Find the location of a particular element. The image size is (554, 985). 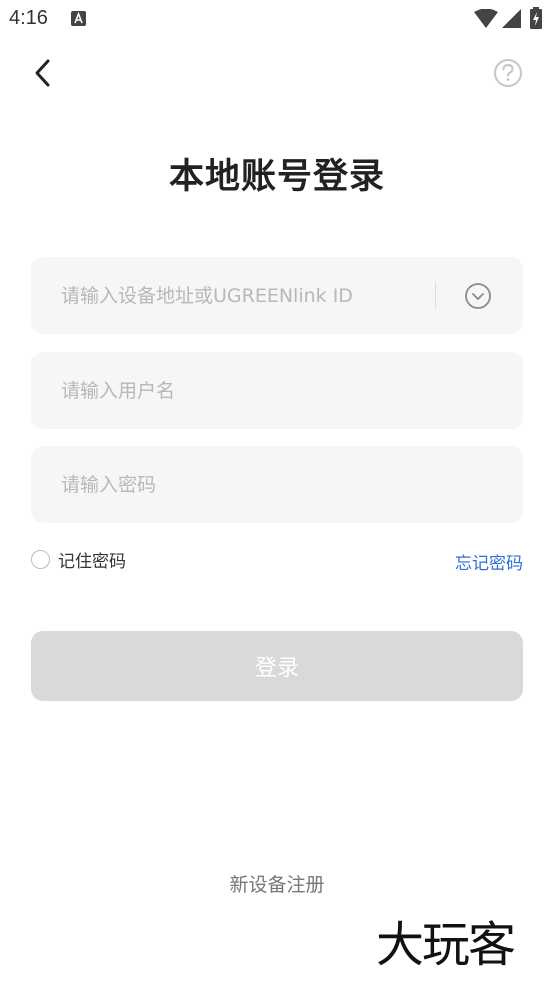

remember-password-checkbox is located at coordinates (40, 559).